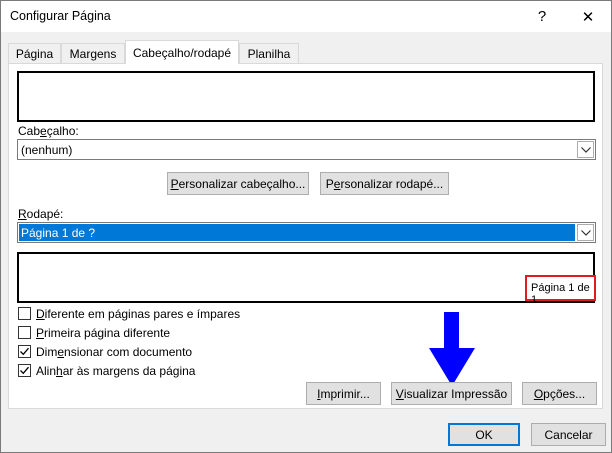 This screenshot has height=453, width=612. I want to click on help-button: ?, so click(542, 16).